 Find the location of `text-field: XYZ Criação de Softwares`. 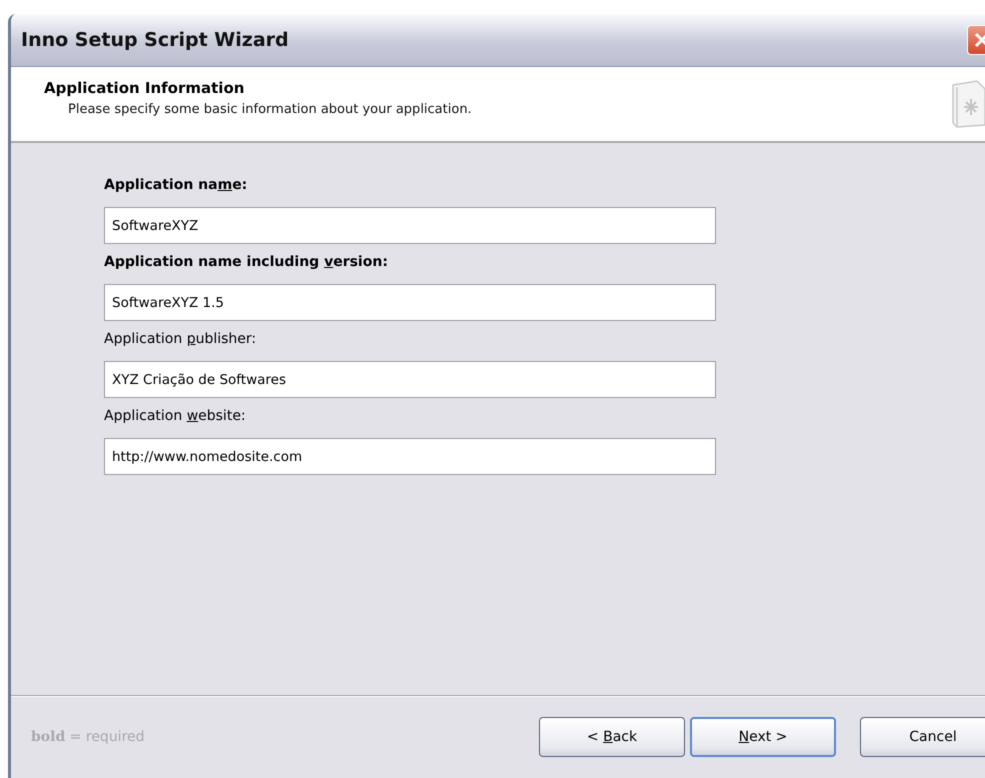

text-field: XYZ Criação de Softwares is located at coordinates (410, 379).